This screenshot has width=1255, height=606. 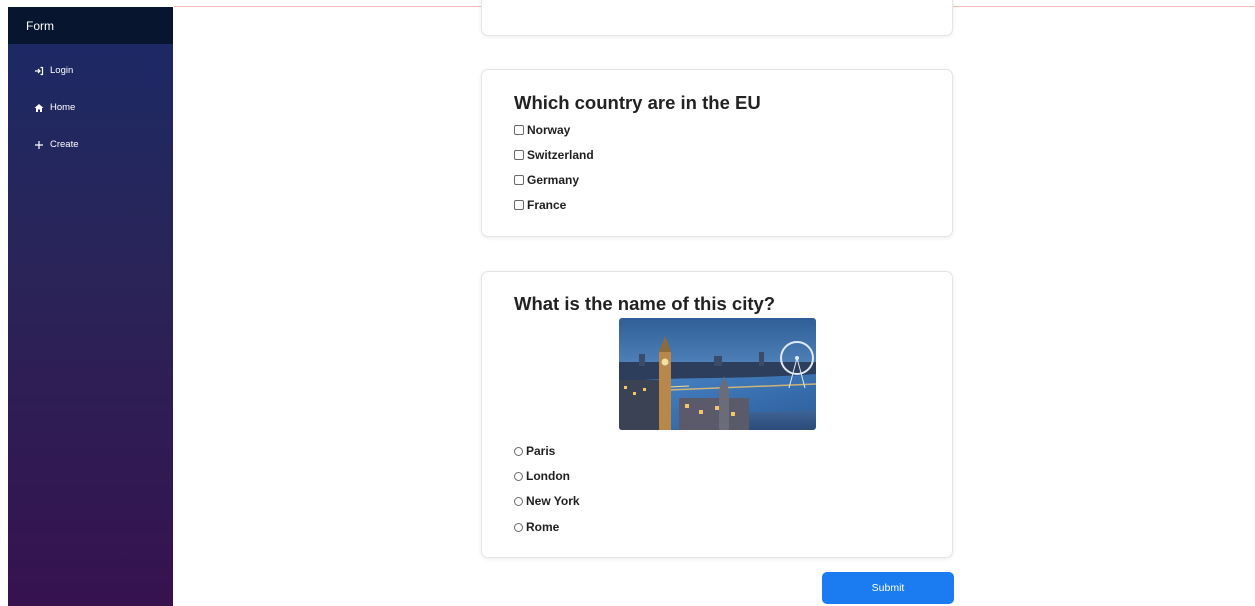 What do you see at coordinates (39, 108) in the screenshot?
I see `home-icon` at bounding box center [39, 108].